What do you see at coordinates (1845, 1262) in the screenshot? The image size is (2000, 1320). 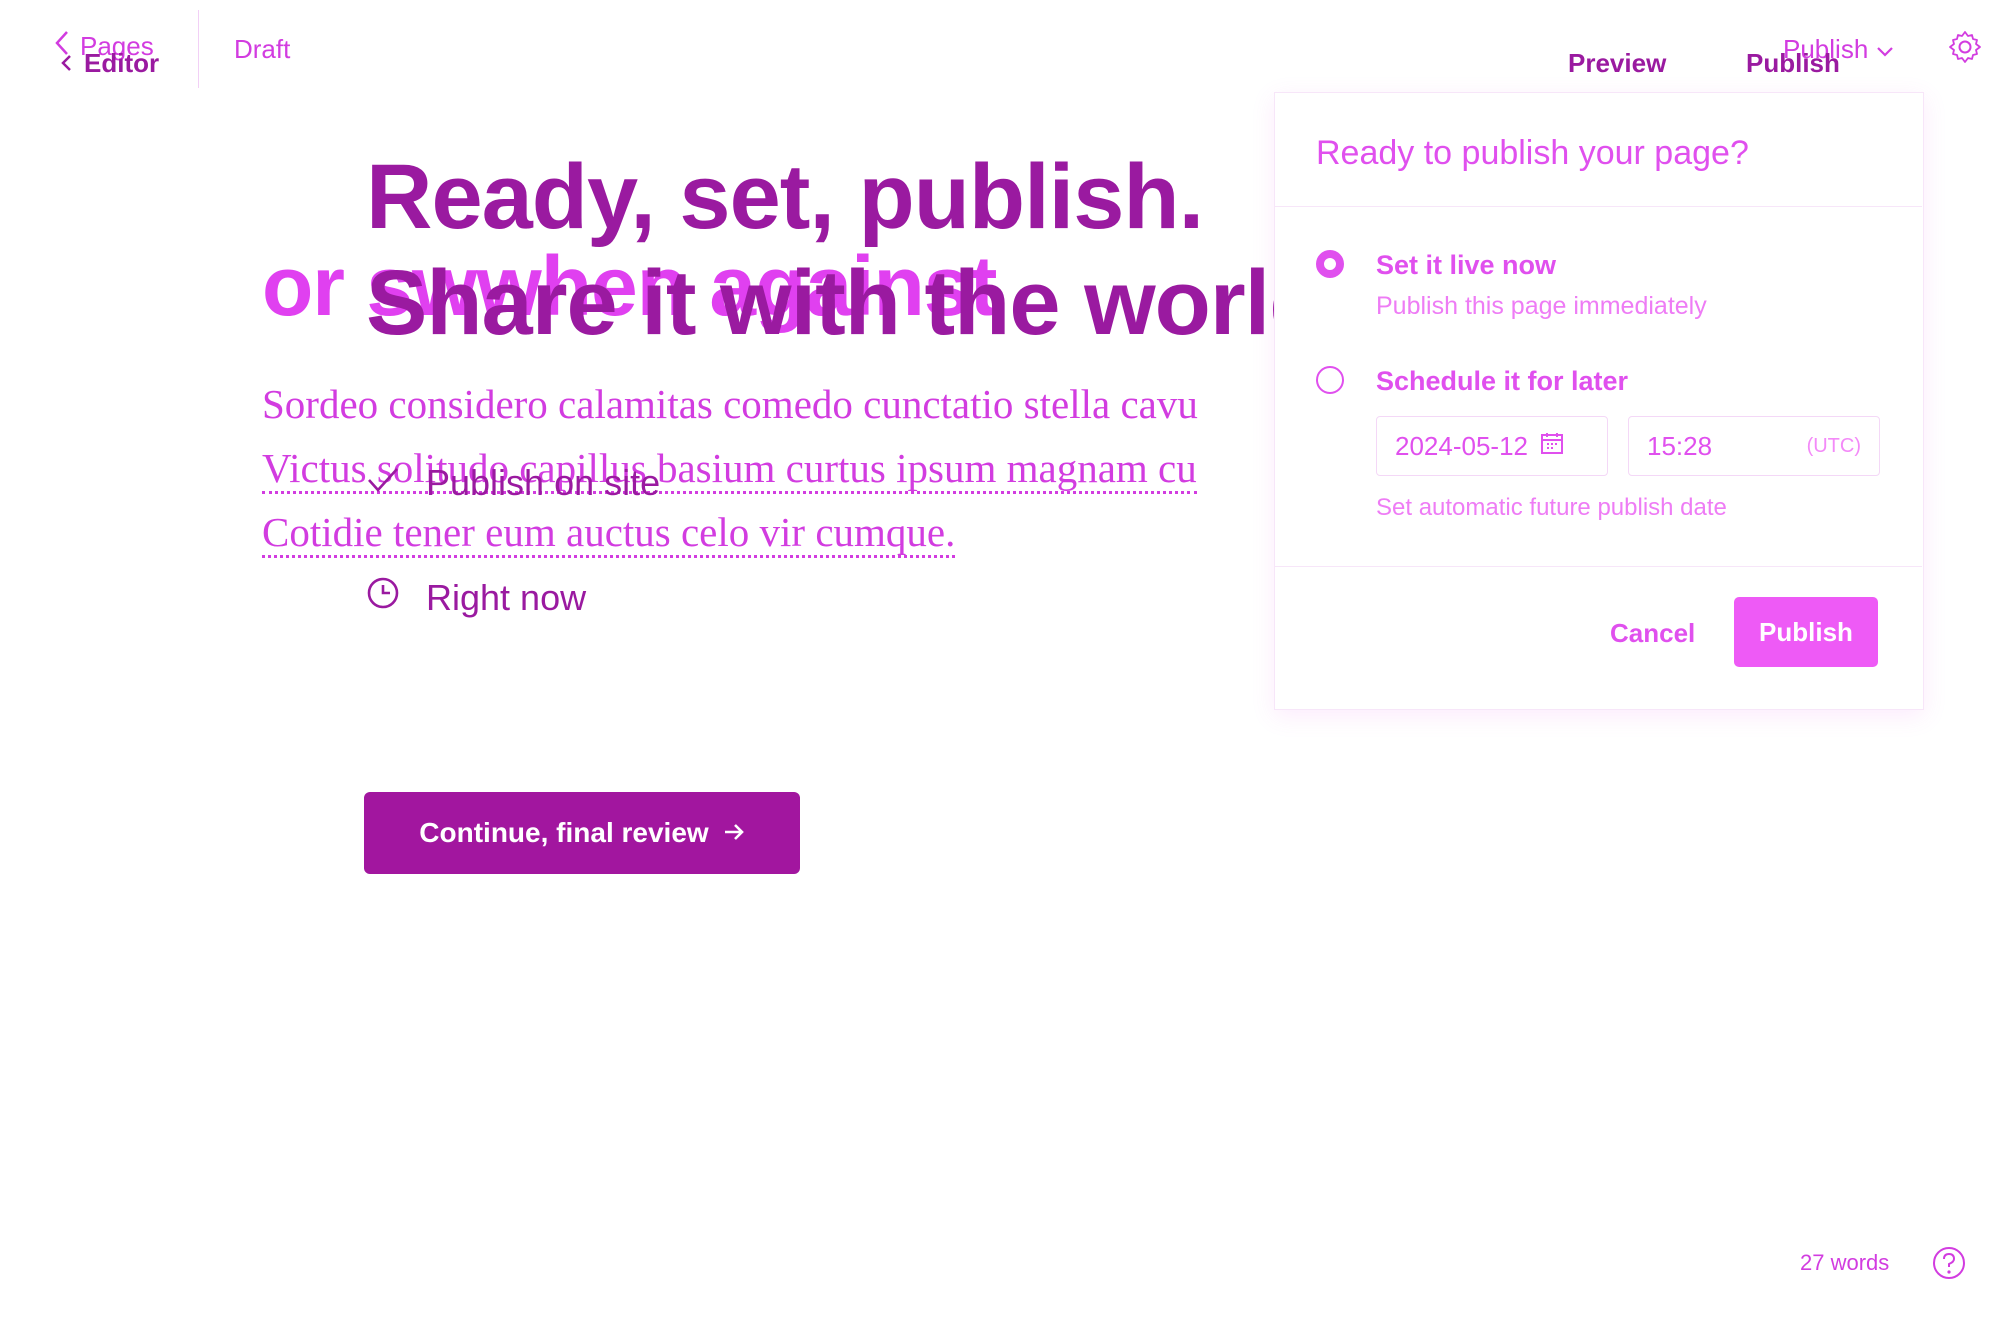 I see `word-count: 27 words` at bounding box center [1845, 1262].